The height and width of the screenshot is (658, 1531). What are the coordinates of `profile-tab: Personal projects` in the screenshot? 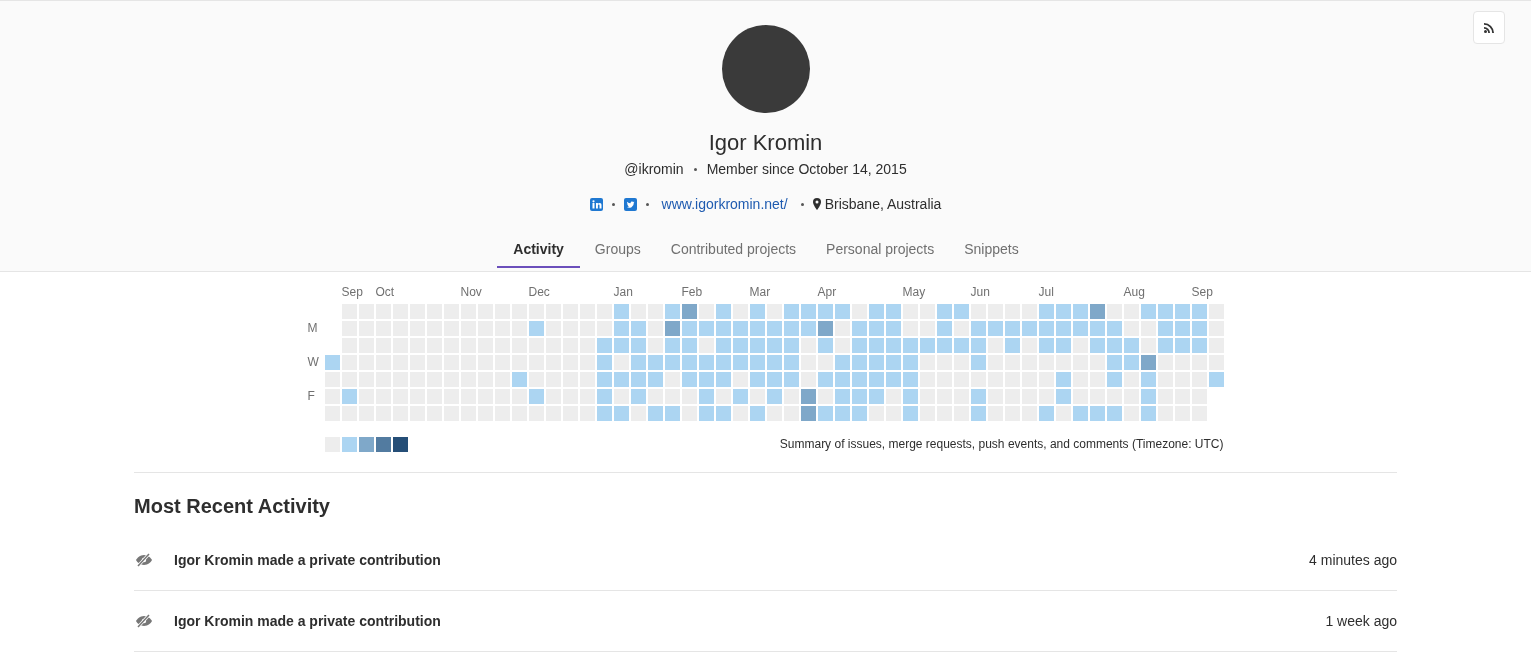 It's located at (880, 250).